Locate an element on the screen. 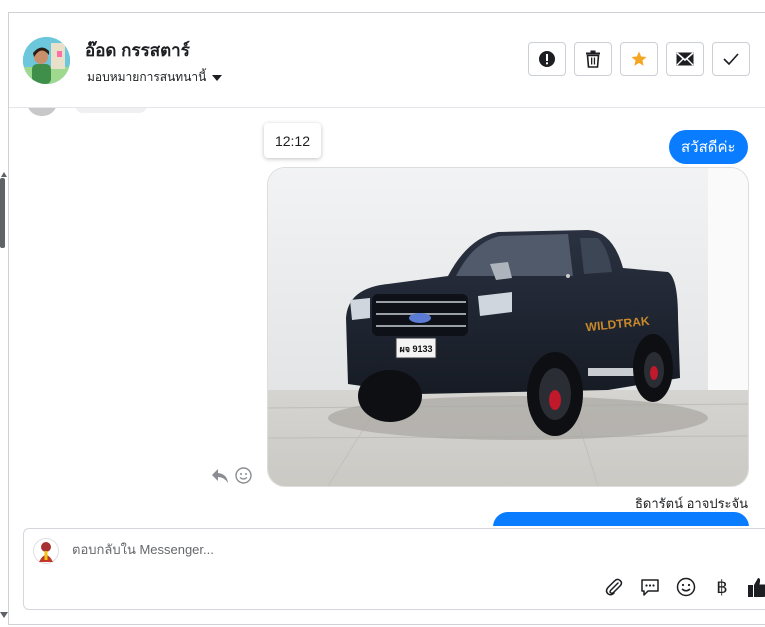 The image size is (765, 627). emoji-icon is located at coordinates (686, 587).